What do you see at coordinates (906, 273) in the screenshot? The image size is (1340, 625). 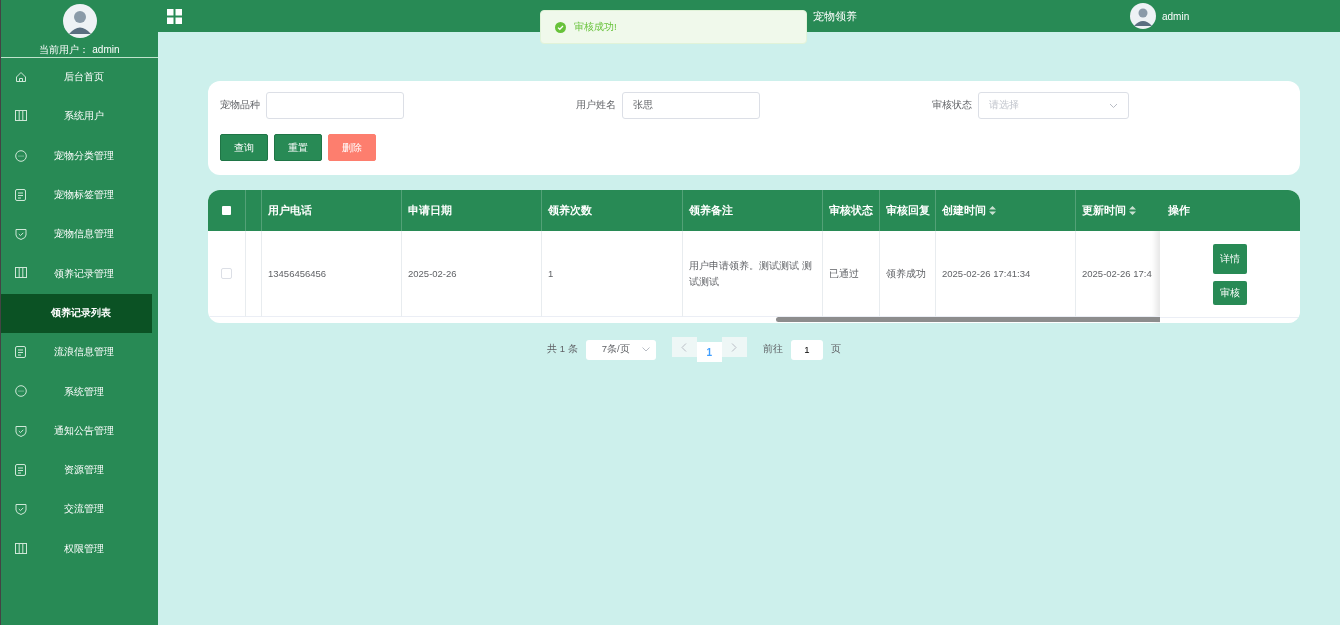 I see `table-cell-text: 领养成功` at bounding box center [906, 273].